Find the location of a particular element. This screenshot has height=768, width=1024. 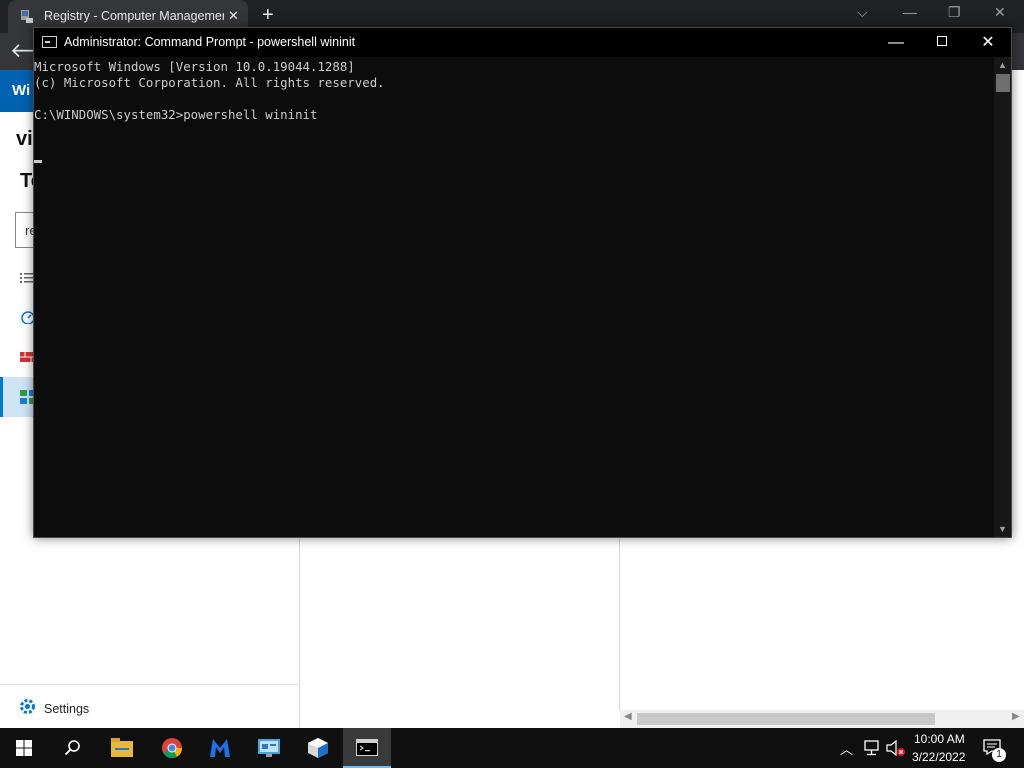

control-panel-icon is located at coordinates (269, 748).